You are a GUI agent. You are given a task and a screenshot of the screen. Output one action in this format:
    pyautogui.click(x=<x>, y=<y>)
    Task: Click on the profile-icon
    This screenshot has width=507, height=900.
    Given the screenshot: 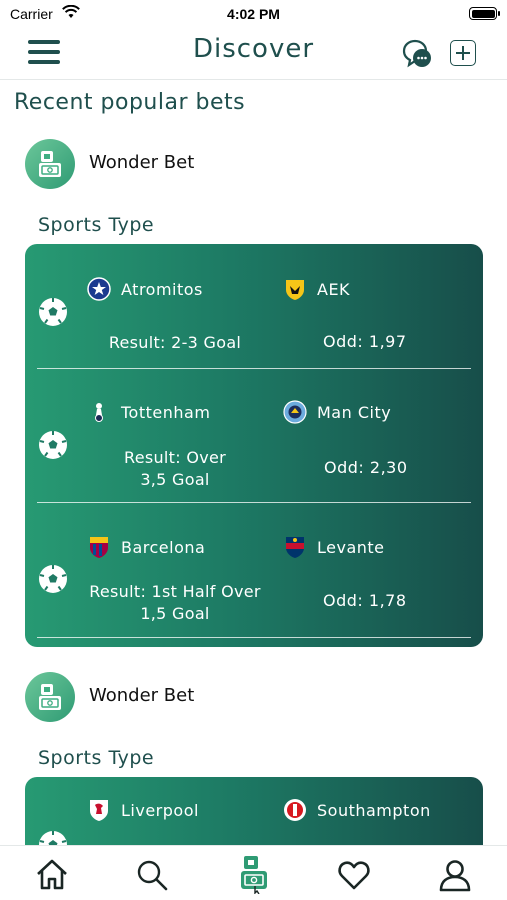 What is the action you would take?
    pyautogui.click(x=455, y=875)
    